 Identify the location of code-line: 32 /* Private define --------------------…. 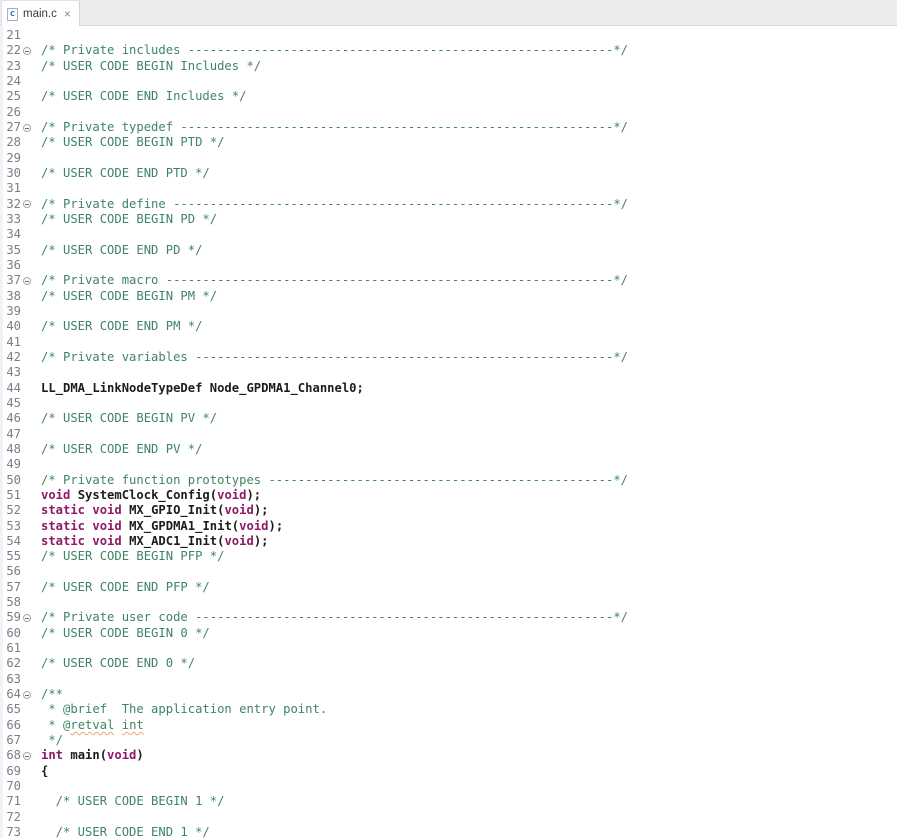
(451, 204).